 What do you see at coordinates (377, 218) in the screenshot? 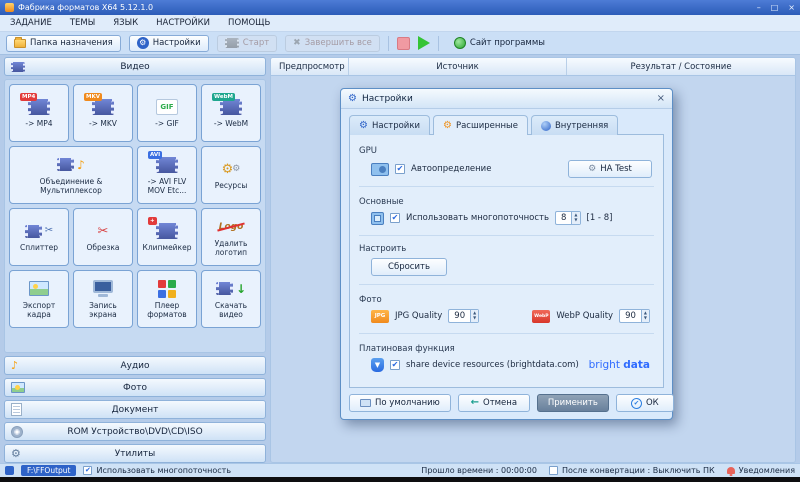
I see `cpu-chip-icon` at bounding box center [377, 218].